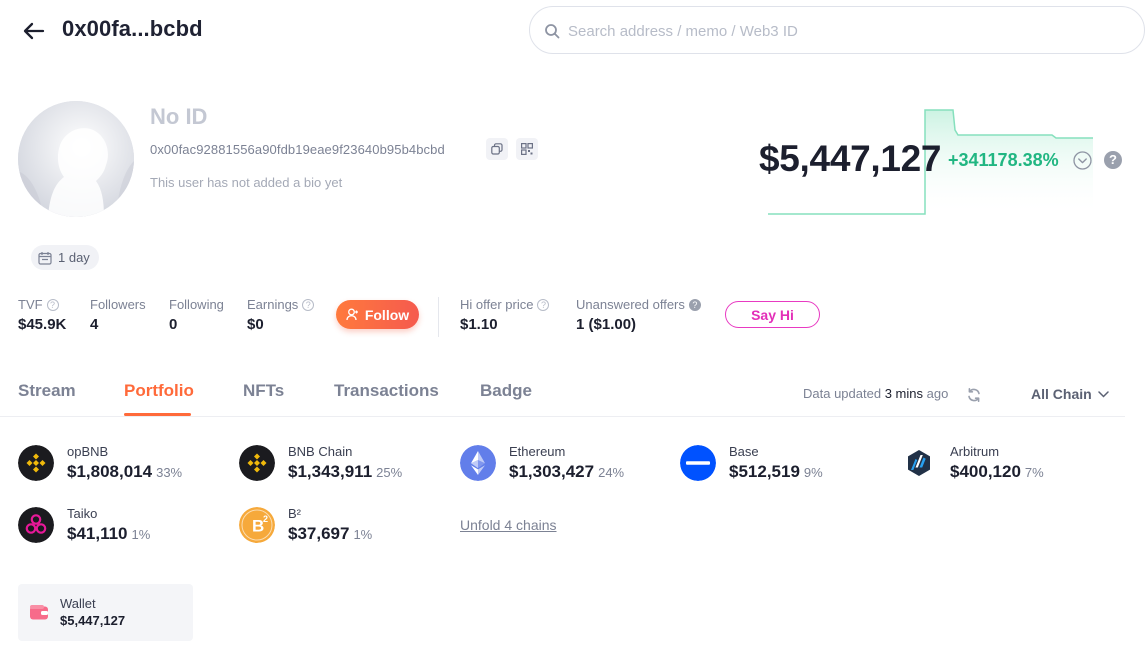 Image resolution: width=1147 pixels, height=645 pixels. I want to click on chain-name: BNB Chain, so click(320, 451).